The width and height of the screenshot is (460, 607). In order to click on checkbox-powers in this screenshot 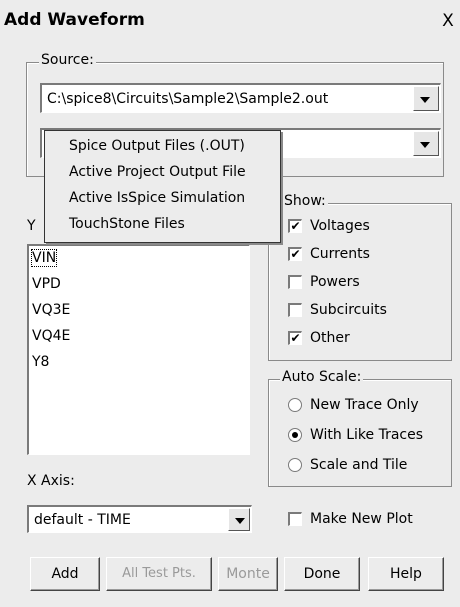, I will do `click(295, 282)`.